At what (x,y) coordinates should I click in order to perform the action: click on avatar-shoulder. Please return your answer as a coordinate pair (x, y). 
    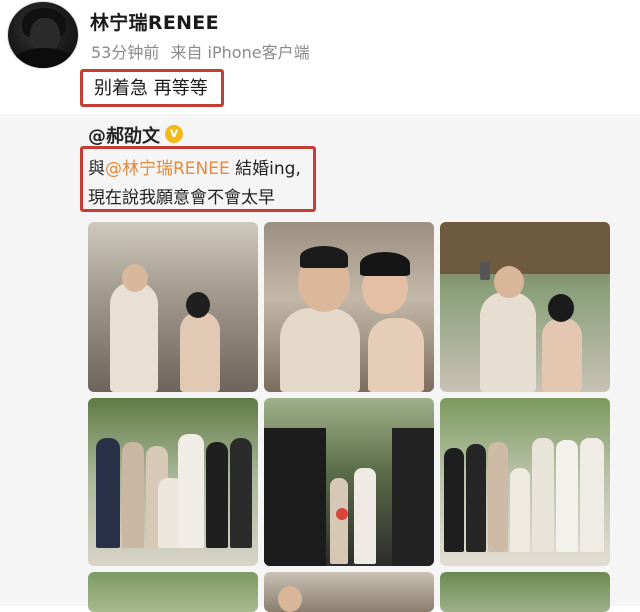
    Looking at the image, I should click on (44, 58).